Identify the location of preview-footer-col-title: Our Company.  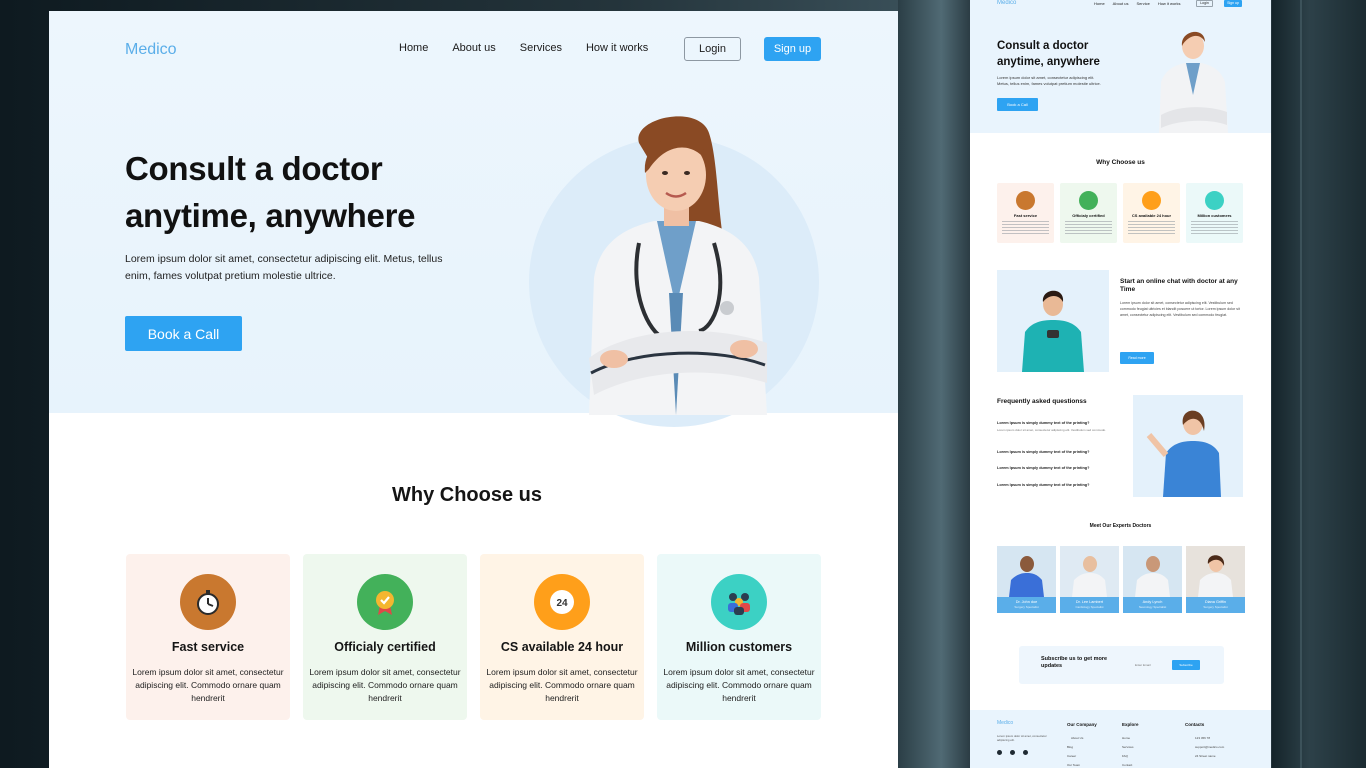
(1082, 724).